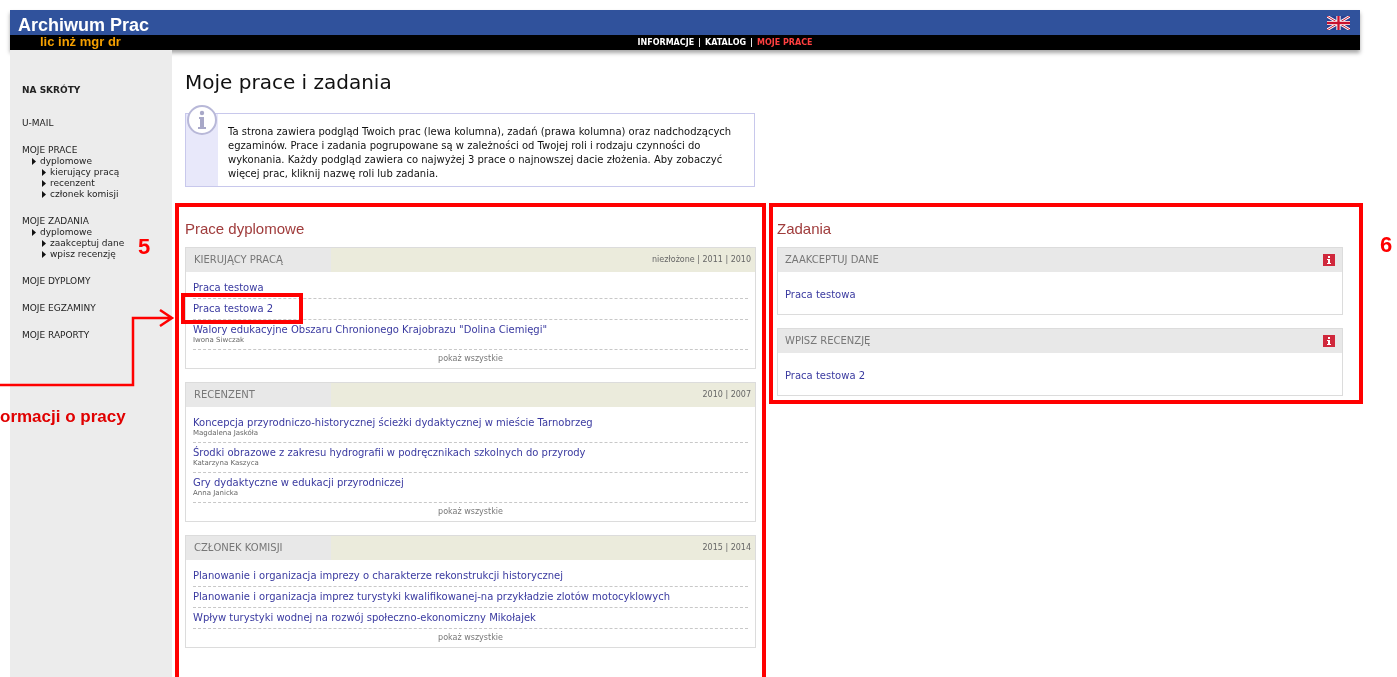 This screenshot has width=1397, height=677. Describe the element at coordinates (470, 596) in the screenshot. I see `thesis-link: Planowanie i organizacja imprez turystyki kwalifikowanej-na przykładzie zlotów motocyklowych` at that location.